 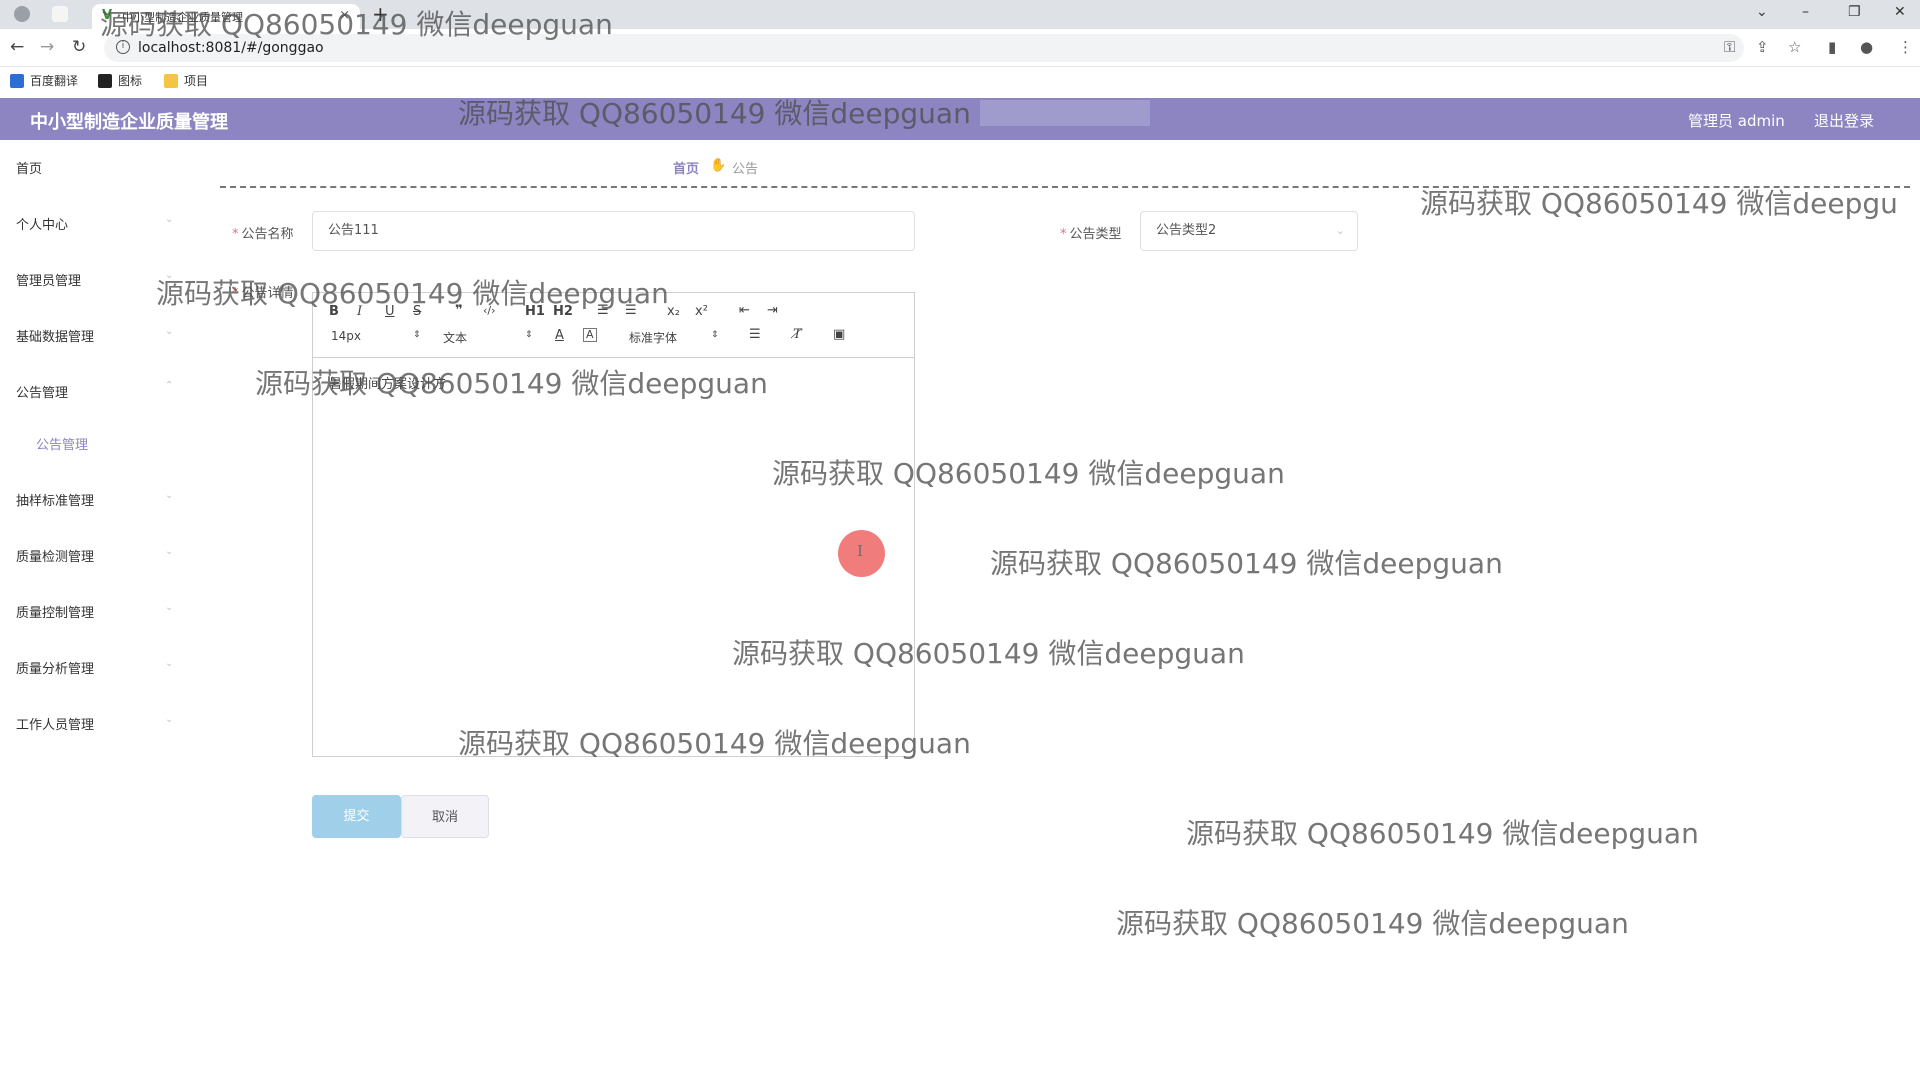 What do you see at coordinates (334, 311) in the screenshot?
I see `bold-icon: B` at bounding box center [334, 311].